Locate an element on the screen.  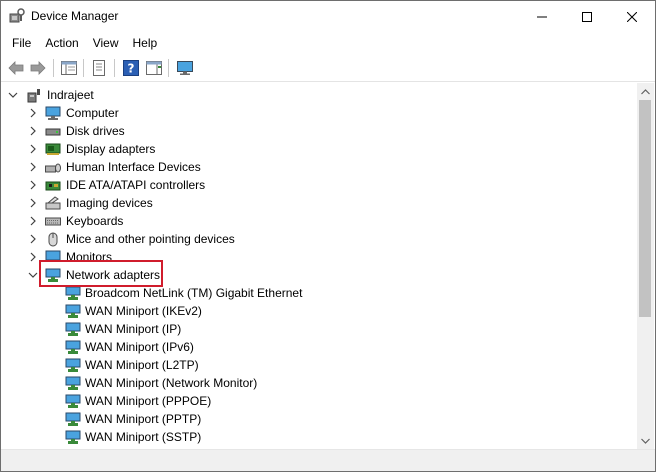
scroll-down-button is located at coordinates (645, 440).